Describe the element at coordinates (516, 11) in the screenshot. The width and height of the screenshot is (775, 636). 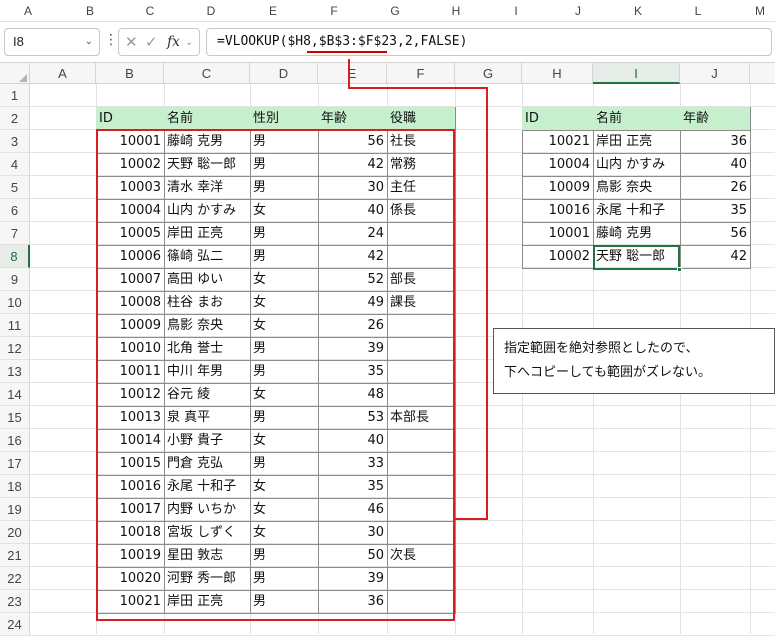
I see `outer-column-letter: I` at that location.